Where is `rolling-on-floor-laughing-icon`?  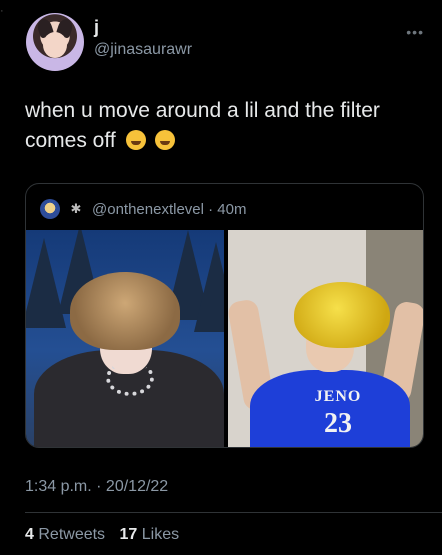
rolling-on-floor-laughing-icon is located at coordinates (135, 140).